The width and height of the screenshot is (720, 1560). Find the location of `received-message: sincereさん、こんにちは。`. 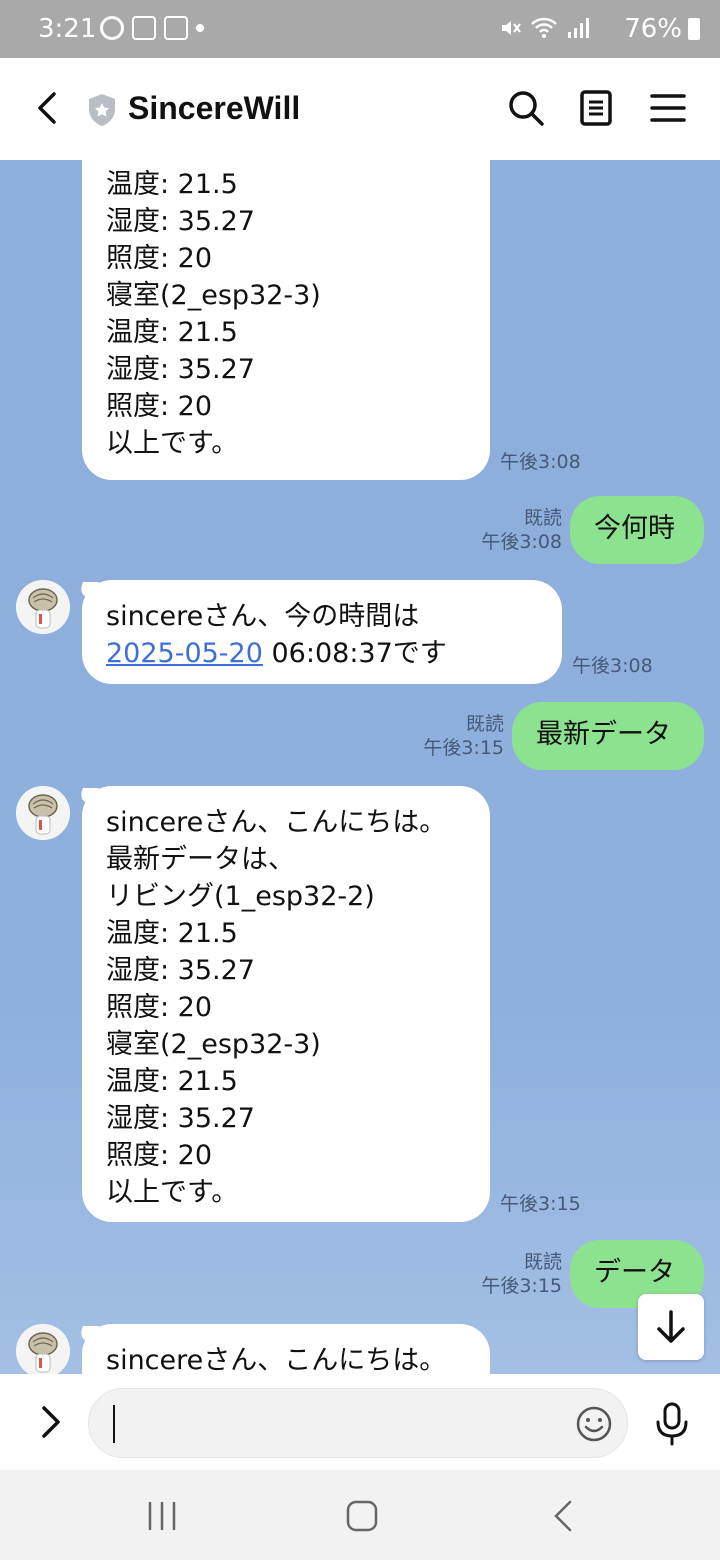

received-message: sincereさん、こんにちは。 is located at coordinates (286, 1349).